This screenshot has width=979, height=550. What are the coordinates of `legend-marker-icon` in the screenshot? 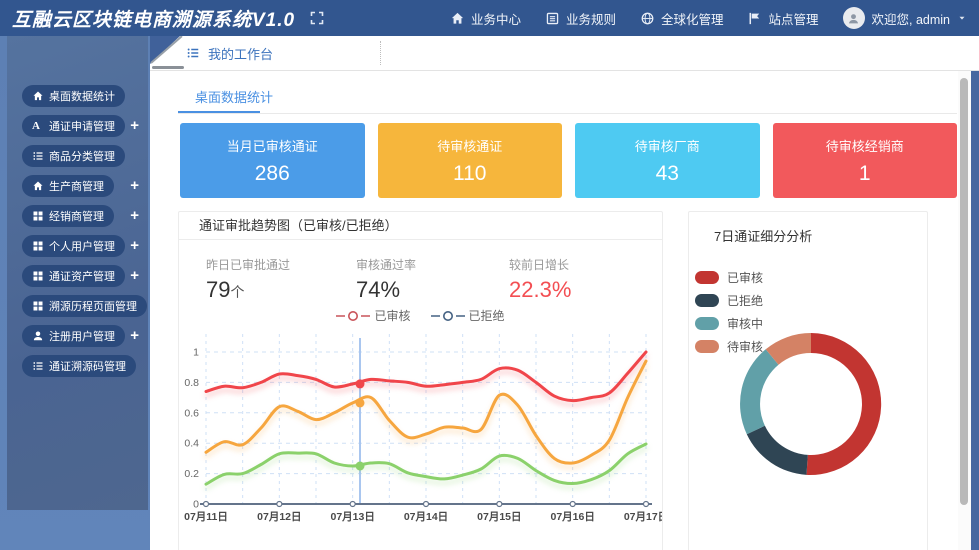 It's located at (353, 316).